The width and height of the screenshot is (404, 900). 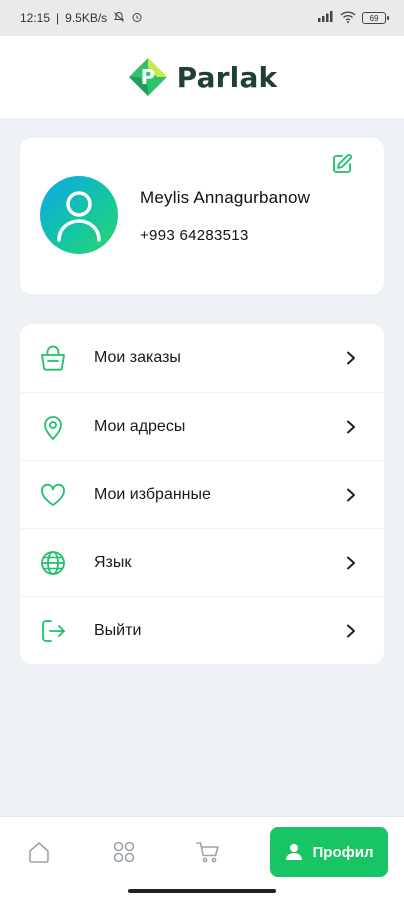 I want to click on menu-label: Мои адресы, so click(x=140, y=426).